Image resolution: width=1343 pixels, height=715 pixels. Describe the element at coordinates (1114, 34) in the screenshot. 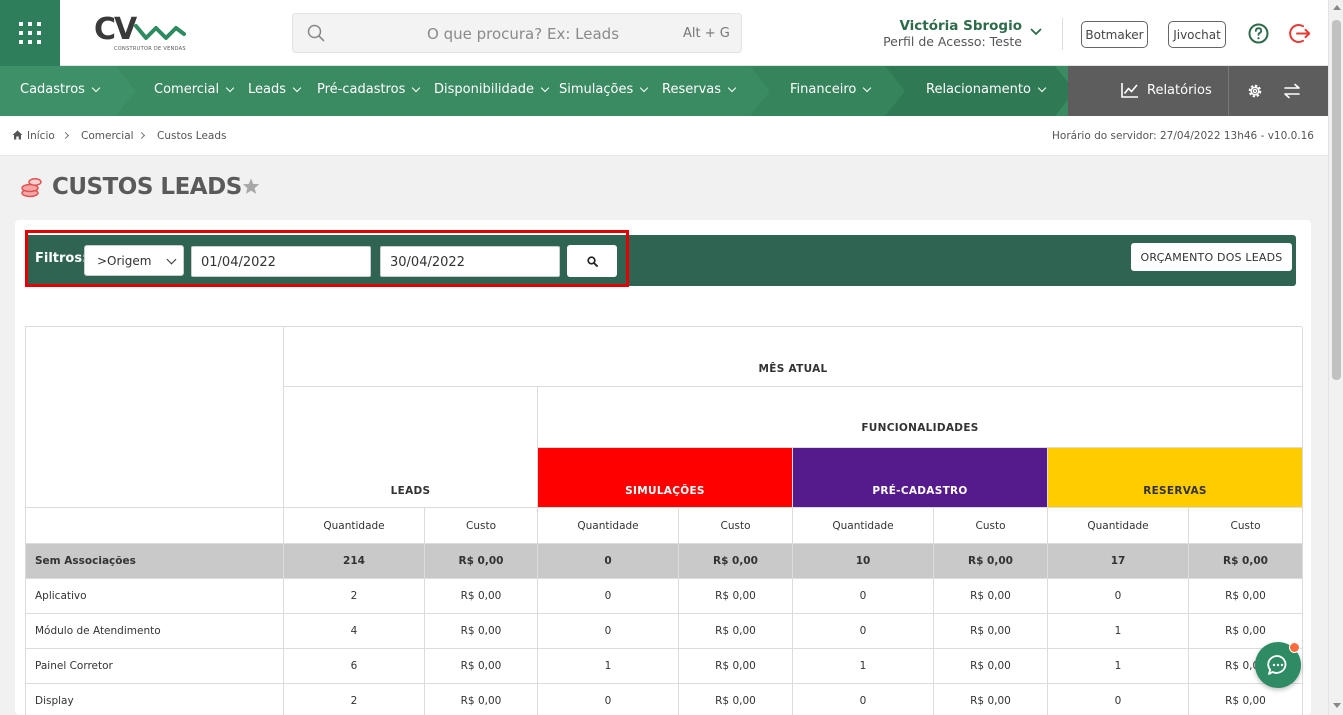

I see `botmaker-button: Botmaker` at that location.